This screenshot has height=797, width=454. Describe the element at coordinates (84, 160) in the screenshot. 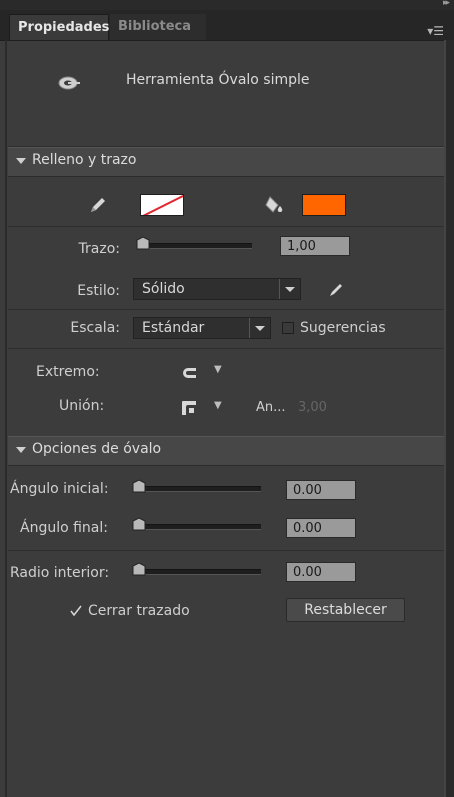

I see `section-title: Relleno y trazo` at that location.